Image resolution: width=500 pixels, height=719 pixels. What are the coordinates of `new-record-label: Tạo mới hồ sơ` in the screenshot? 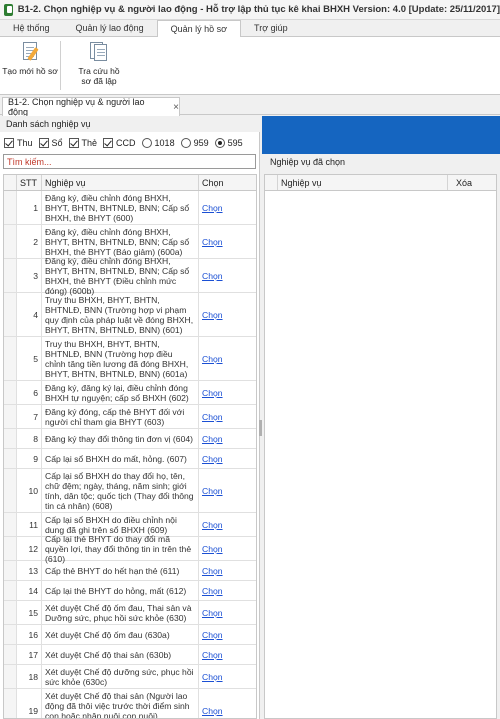 It's located at (30, 71).